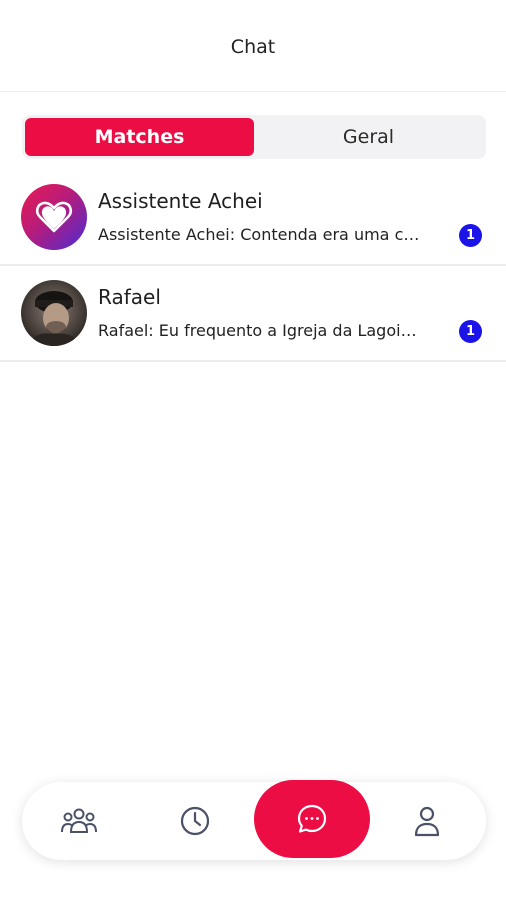 This screenshot has width=506, height=900. Describe the element at coordinates (180, 201) in the screenshot. I see `contact-name: Assistente Achei` at that location.